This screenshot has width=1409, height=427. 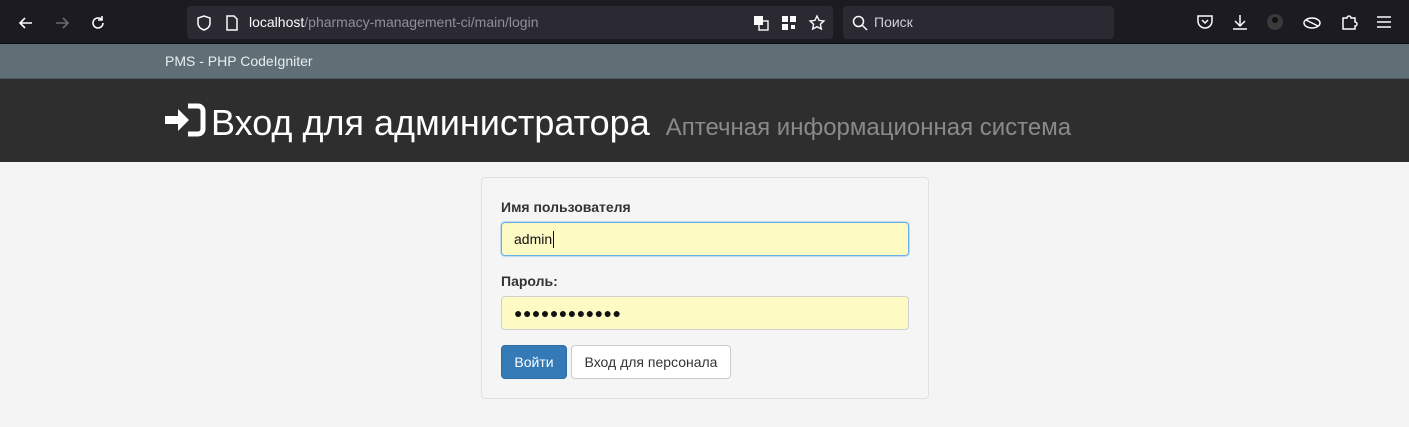 What do you see at coordinates (98, 23) in the screenshot?
I see `reload-icon` at bounding box center [98, 23].